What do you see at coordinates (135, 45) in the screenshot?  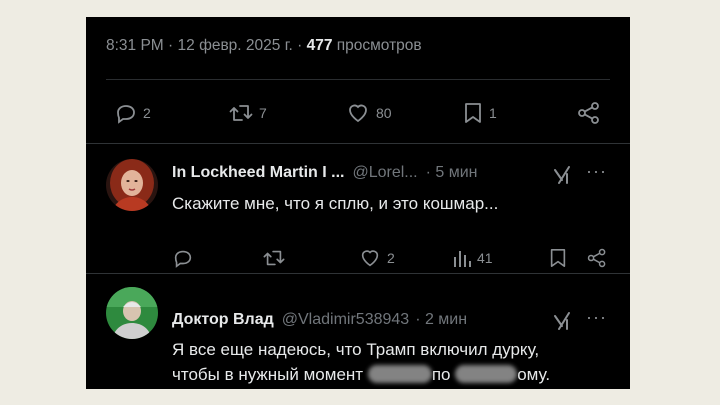 I see `tweet-time: 8:31 PM` at bounding box center [135, 45].